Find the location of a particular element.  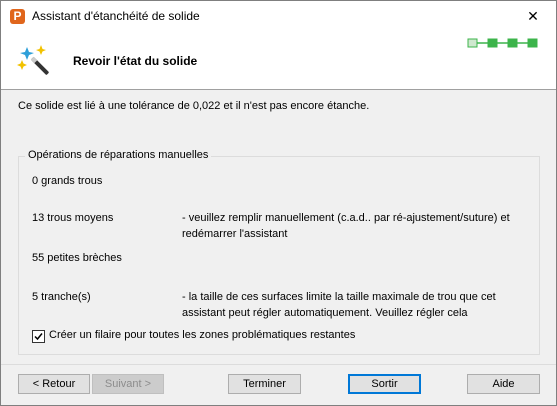

title-bar: P Assistant d'étanchéité de solide ✕ is located at coordinates (278, 16).